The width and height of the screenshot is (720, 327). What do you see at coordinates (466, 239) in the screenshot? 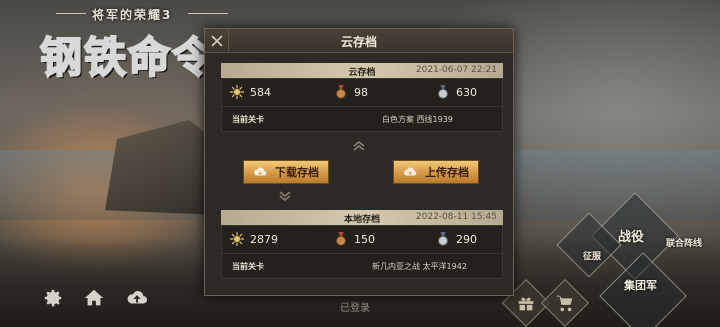
I see `local-silver-value: 290` at bounding box center [466, 239].